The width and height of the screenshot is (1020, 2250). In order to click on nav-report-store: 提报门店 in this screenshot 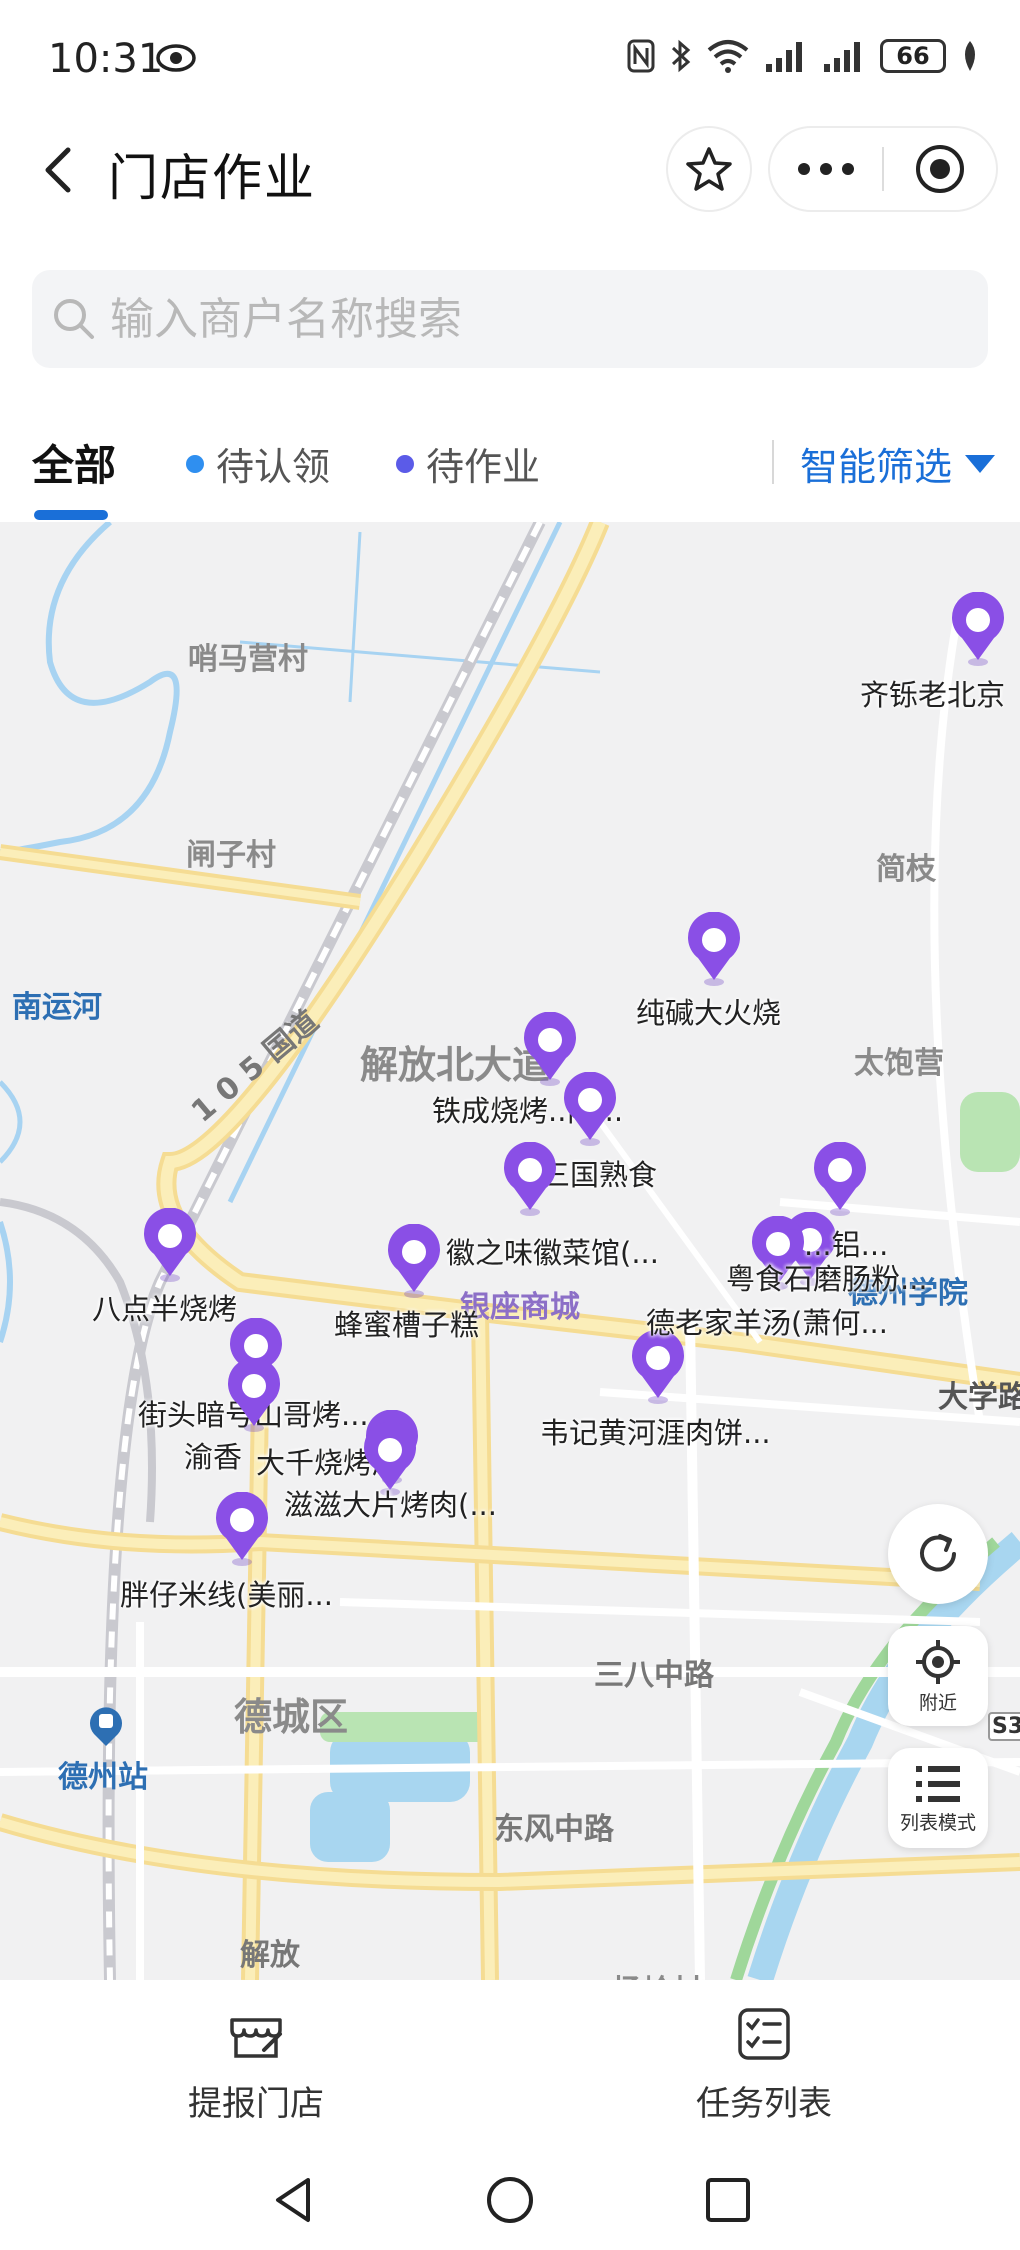, I will do `click(256, 2065)`.